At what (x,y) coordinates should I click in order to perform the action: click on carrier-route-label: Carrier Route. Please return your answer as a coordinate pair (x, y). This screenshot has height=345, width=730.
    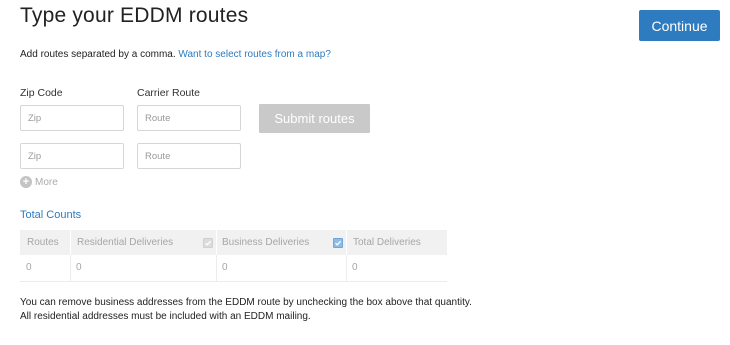
    Looking at the image, I should click on (169, 93).